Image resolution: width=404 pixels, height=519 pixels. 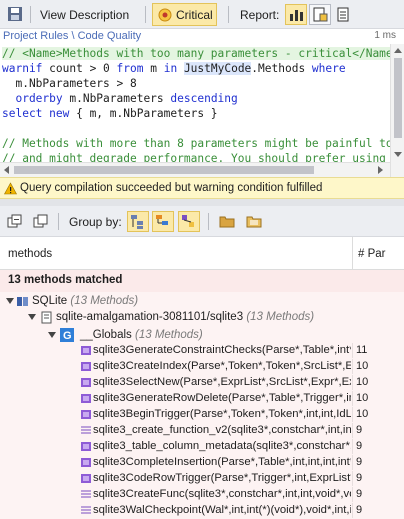 I want to click on report-document-button, so click(x=320, y=14).